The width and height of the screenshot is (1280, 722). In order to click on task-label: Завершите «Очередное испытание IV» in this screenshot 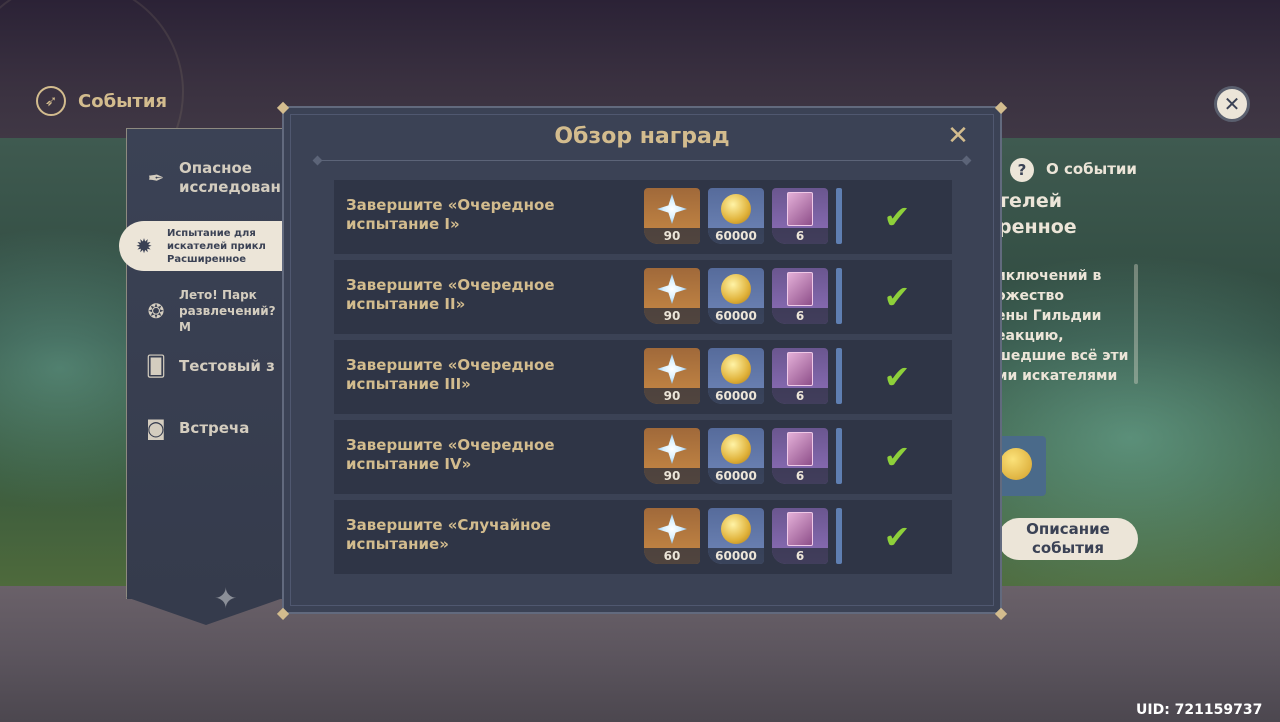, I will do `click(450, 454)`.